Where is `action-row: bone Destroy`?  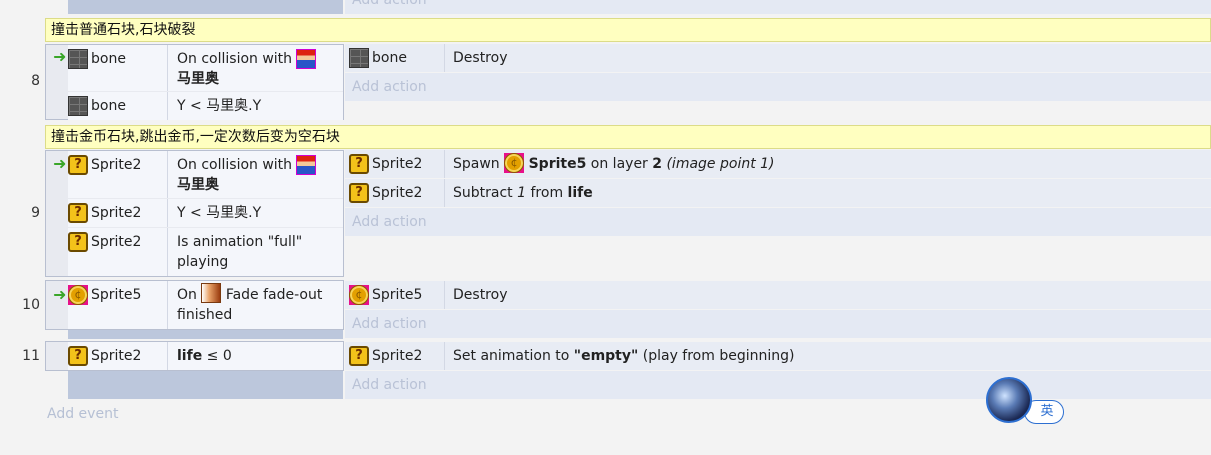
action-row: bone Destroy is located at coordinates (778, 58).